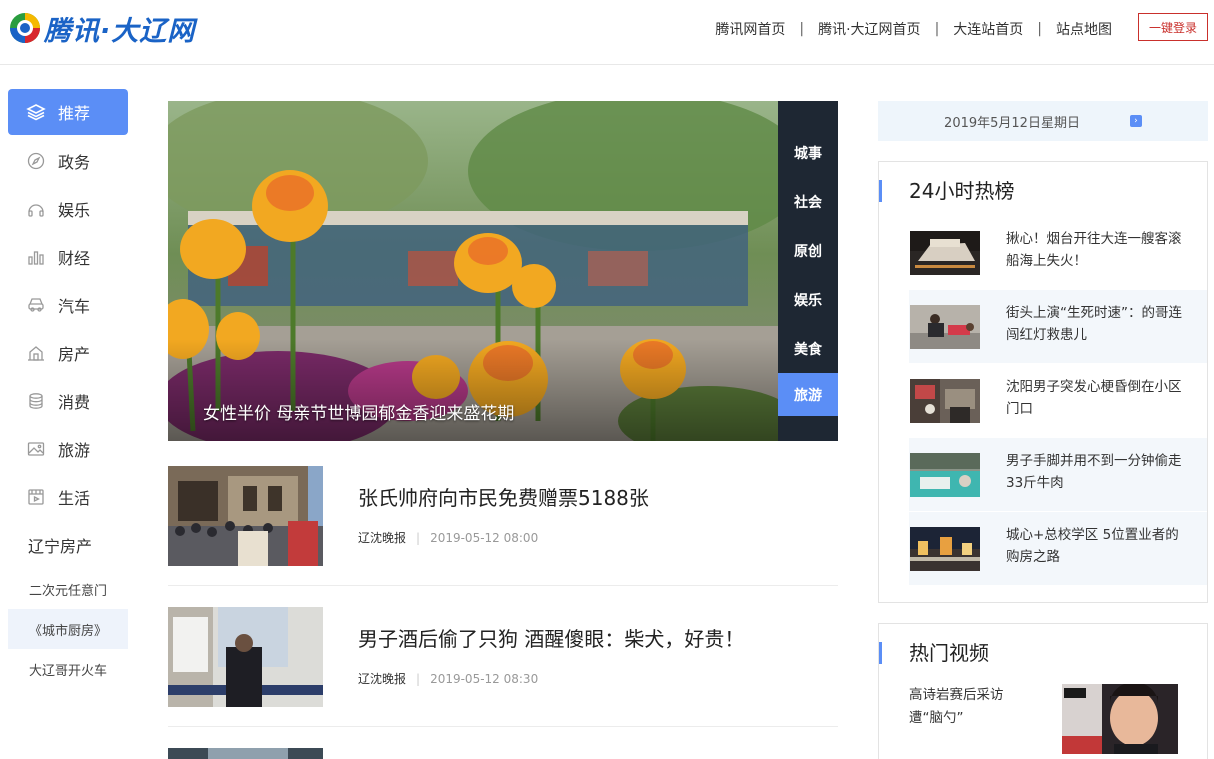 The image size is (1214, 759). I want to click on date-bar: 2019年5月12日星期日 ›, so click(1043, 121).